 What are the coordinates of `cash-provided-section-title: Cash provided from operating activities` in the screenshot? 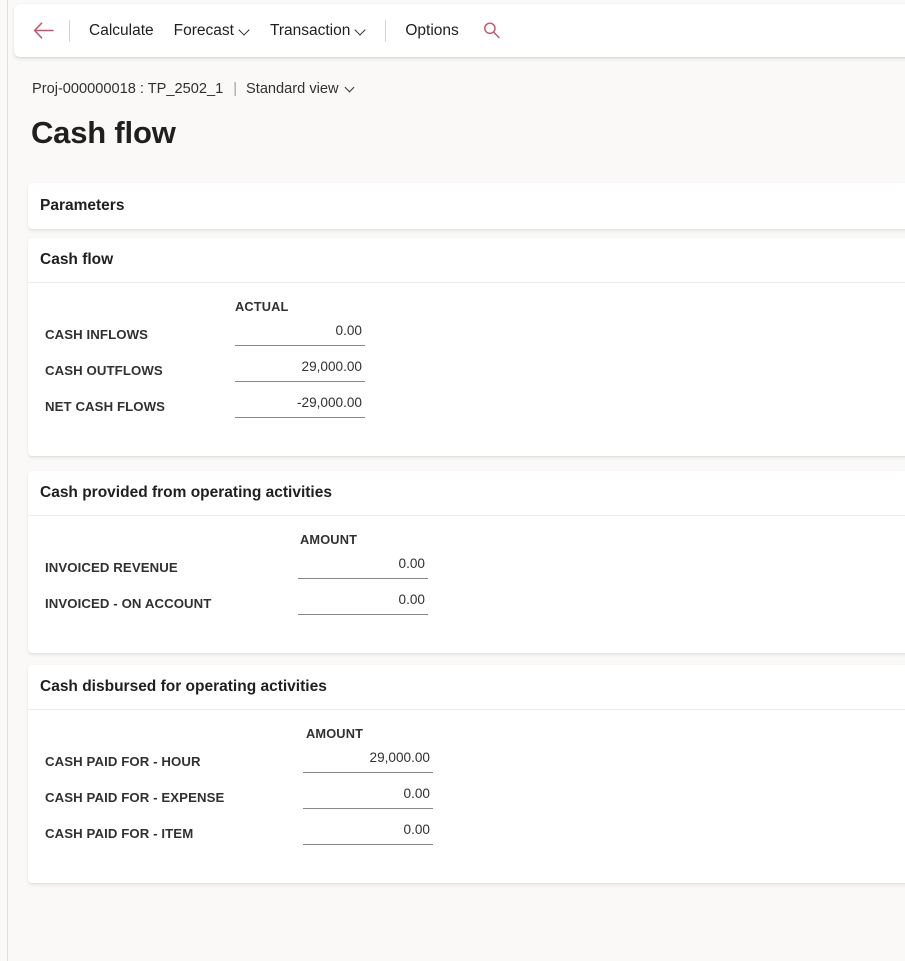 It's located at (186, 492).